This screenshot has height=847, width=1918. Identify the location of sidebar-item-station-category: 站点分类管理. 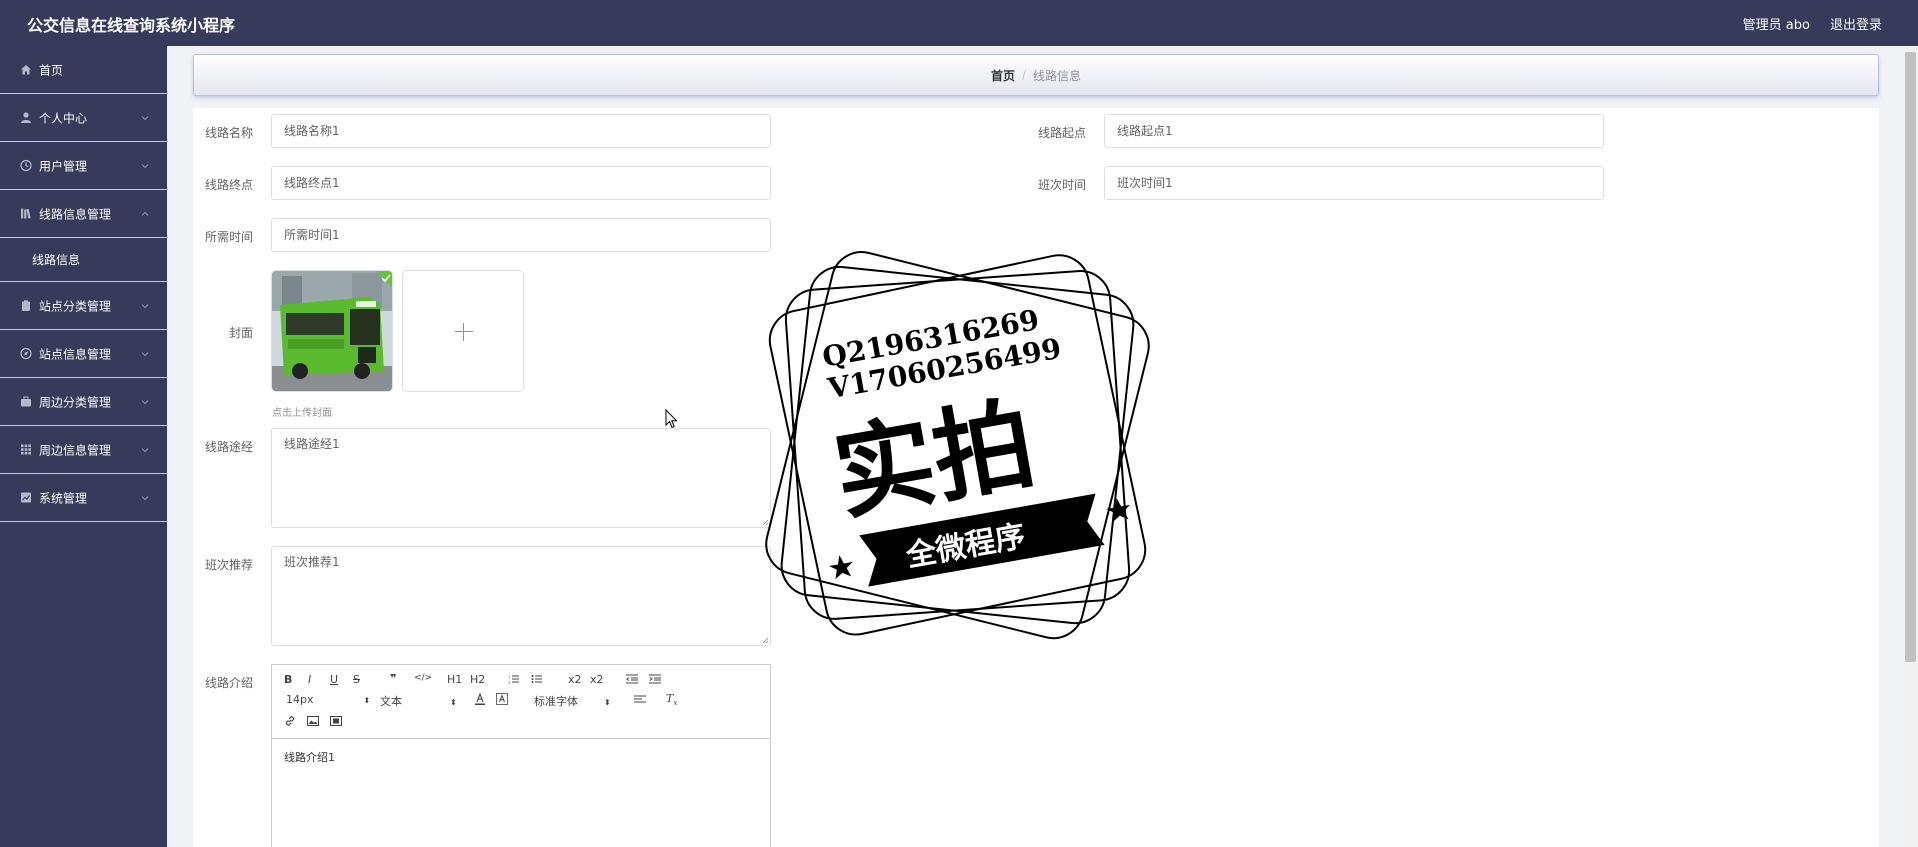
(83, 306).